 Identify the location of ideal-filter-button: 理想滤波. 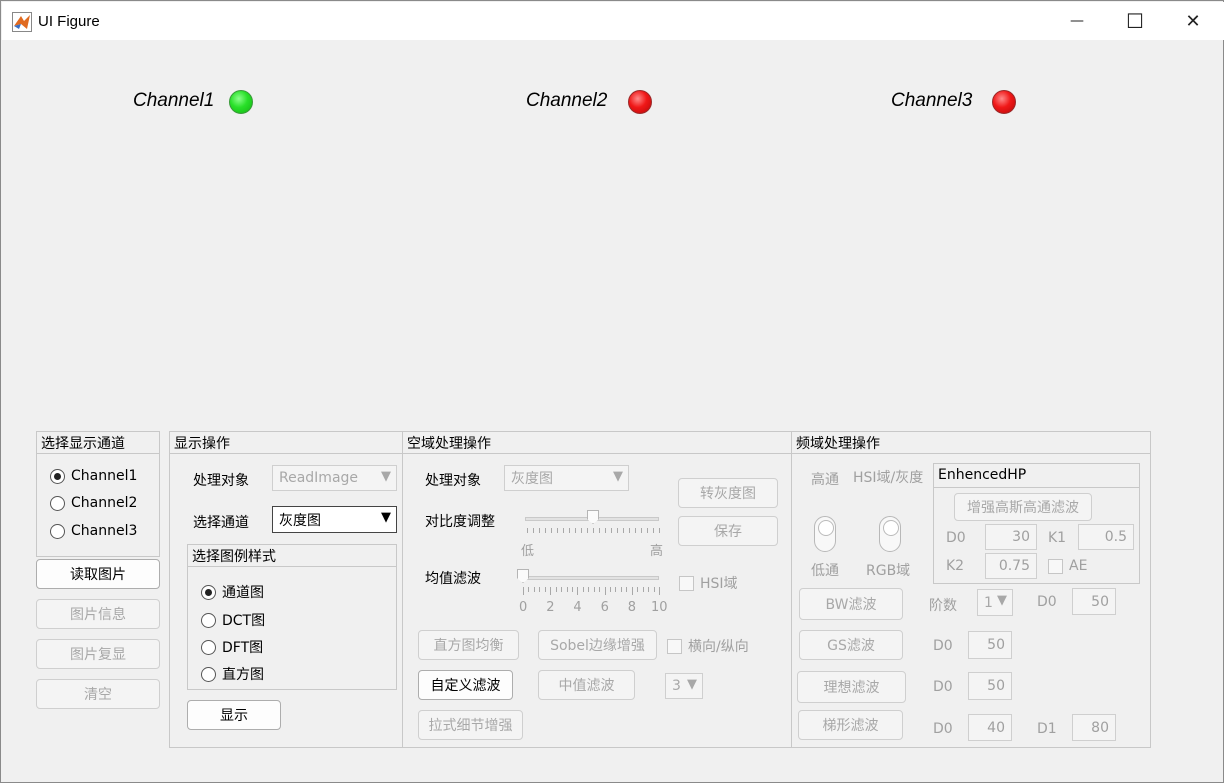
(851, 687).